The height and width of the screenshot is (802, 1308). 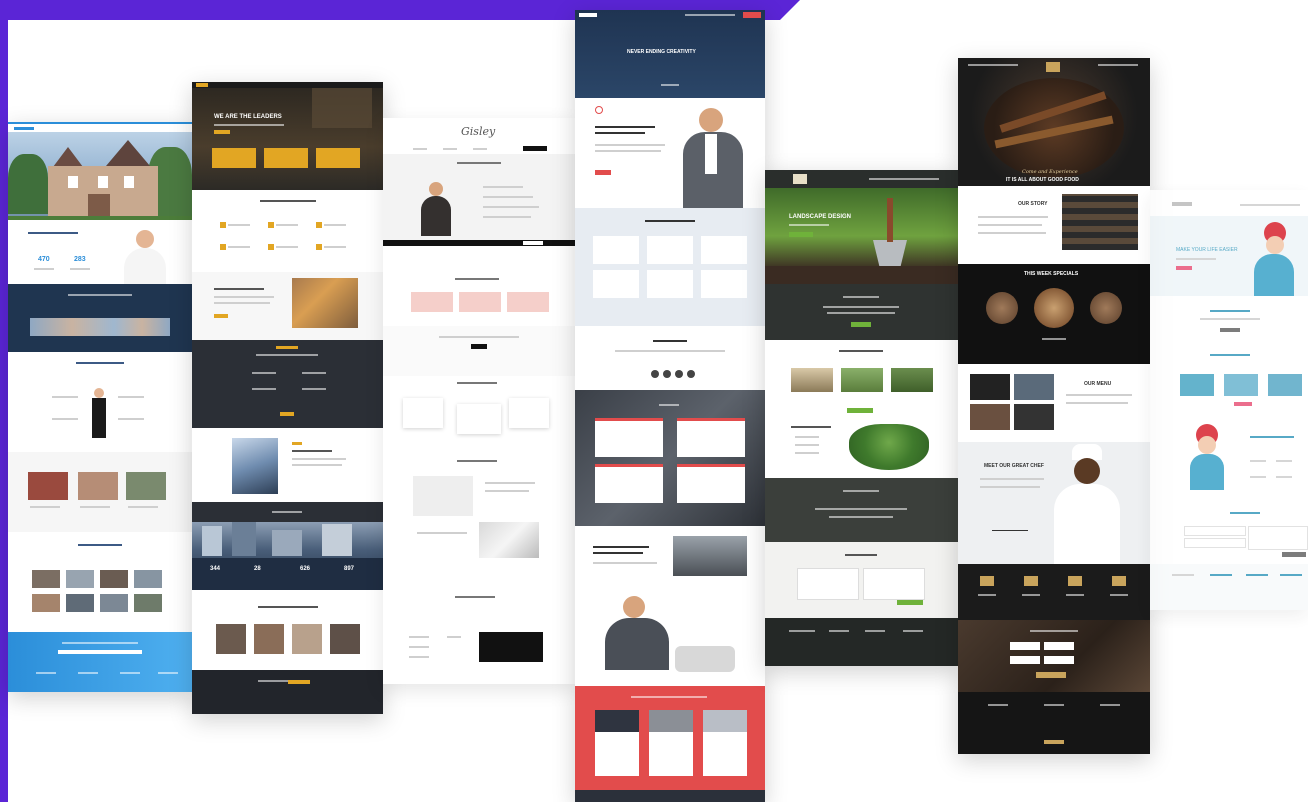 What do you see at coordinates (1229, 256) in the screenshot?
I see `beauty-hero: MAKE YOUR LIFE EASIER` at bounding box center [1229, 256].